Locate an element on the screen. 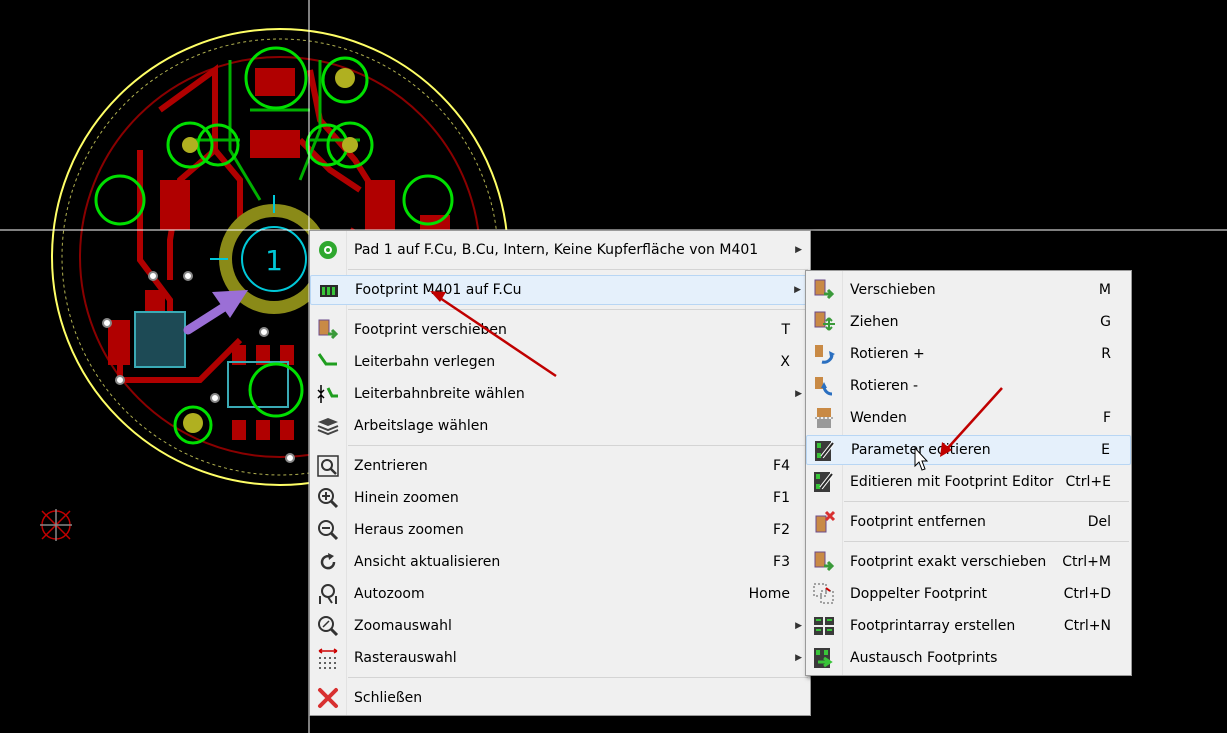 This screenshot has height=733, width=1227. submenu-item-delete-footprint: Footprint entfernen Del is located at coordinates (968, 522).